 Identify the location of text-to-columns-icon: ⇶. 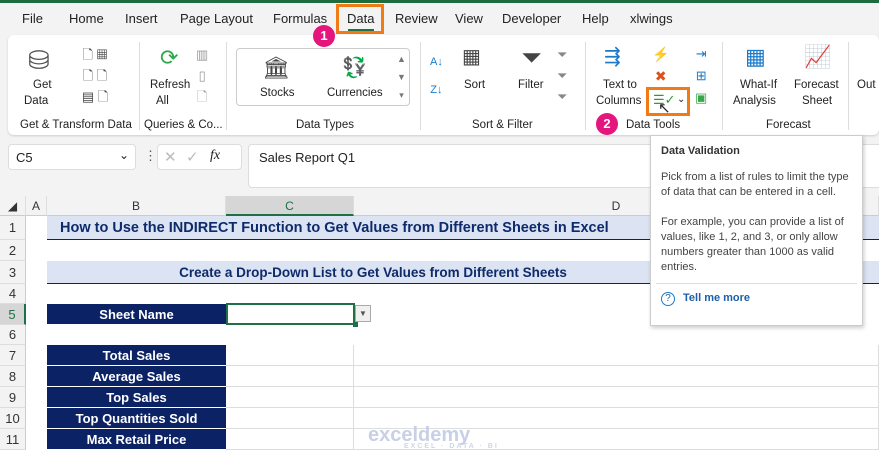
(612, 57).